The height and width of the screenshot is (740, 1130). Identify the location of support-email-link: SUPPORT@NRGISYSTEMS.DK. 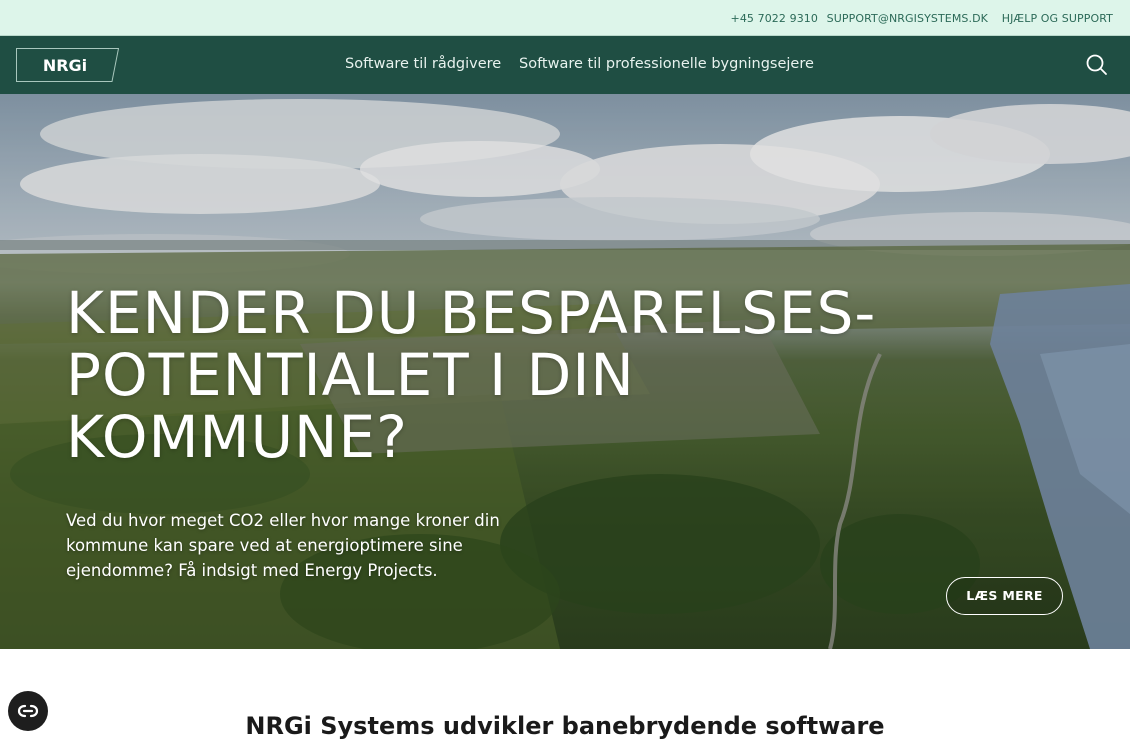
(907, 18).